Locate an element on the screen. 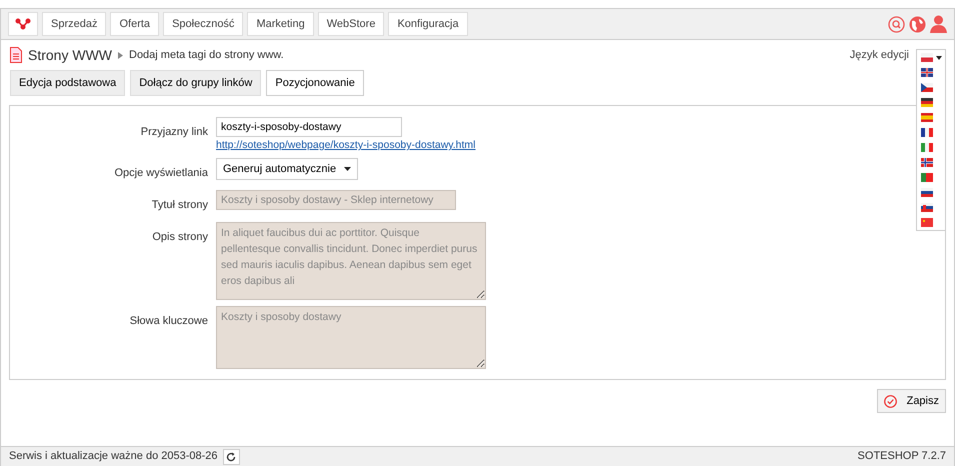 The width and height of the screenshot is (955, 466). field-label: Słowa kluczowe is located at coordinates (169, 321).